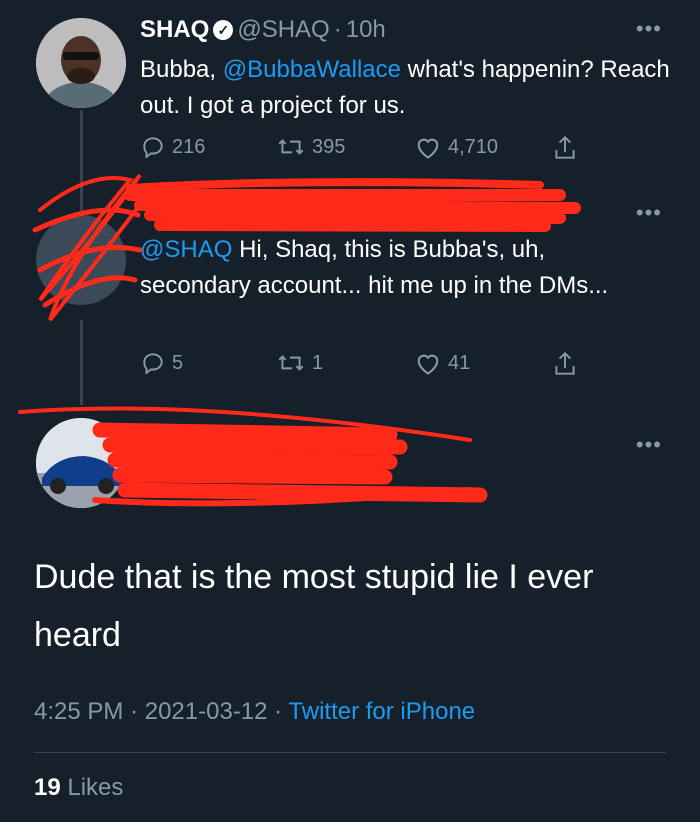 This screenshot has height=822, width=700. Describe the element at coordinates (442, 363) in the screenshot. I see `like-button: 41` at that location.